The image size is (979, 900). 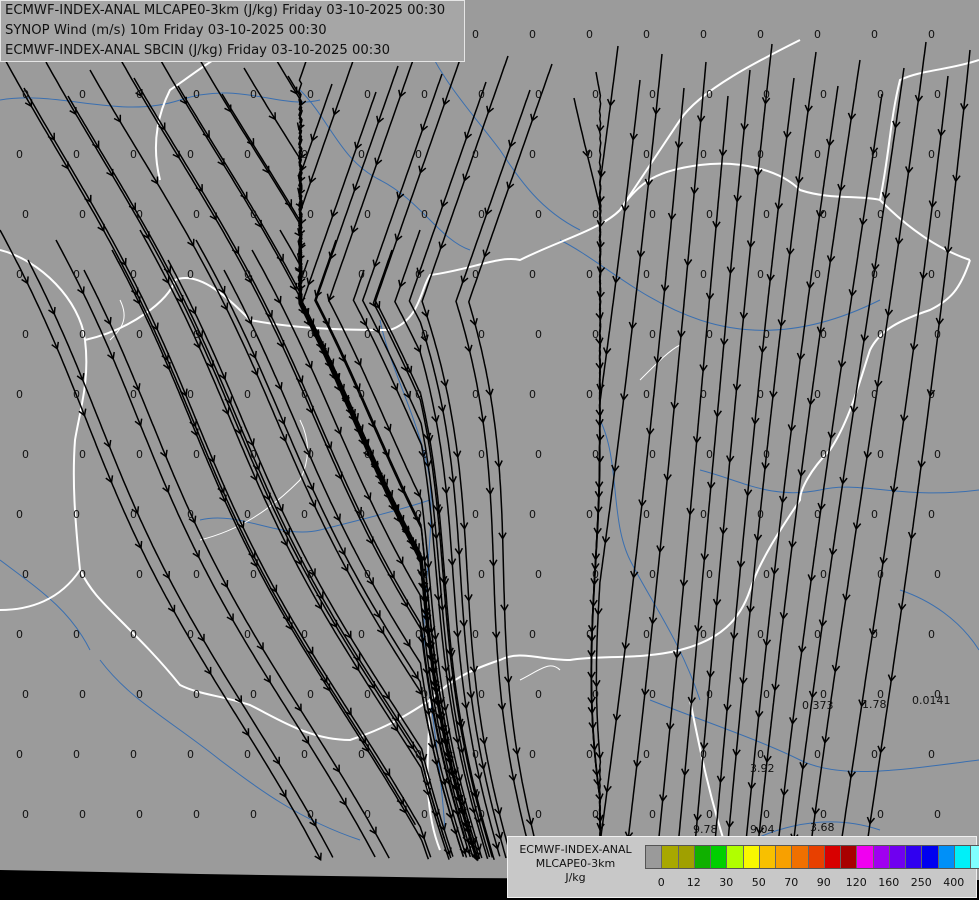 What do you see at coordinates (762, 829) in the screenshot?
I see `value-label: 9.04` at bounding box center [762, 829].